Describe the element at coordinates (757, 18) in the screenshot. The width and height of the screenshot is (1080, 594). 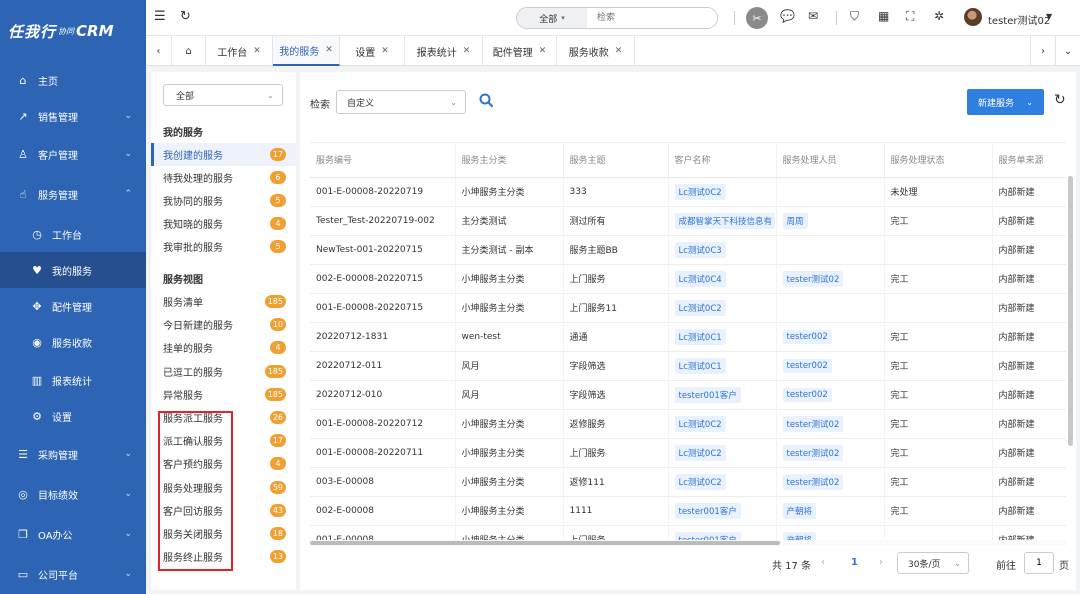
I see `tools-icon: ✂` at that location.